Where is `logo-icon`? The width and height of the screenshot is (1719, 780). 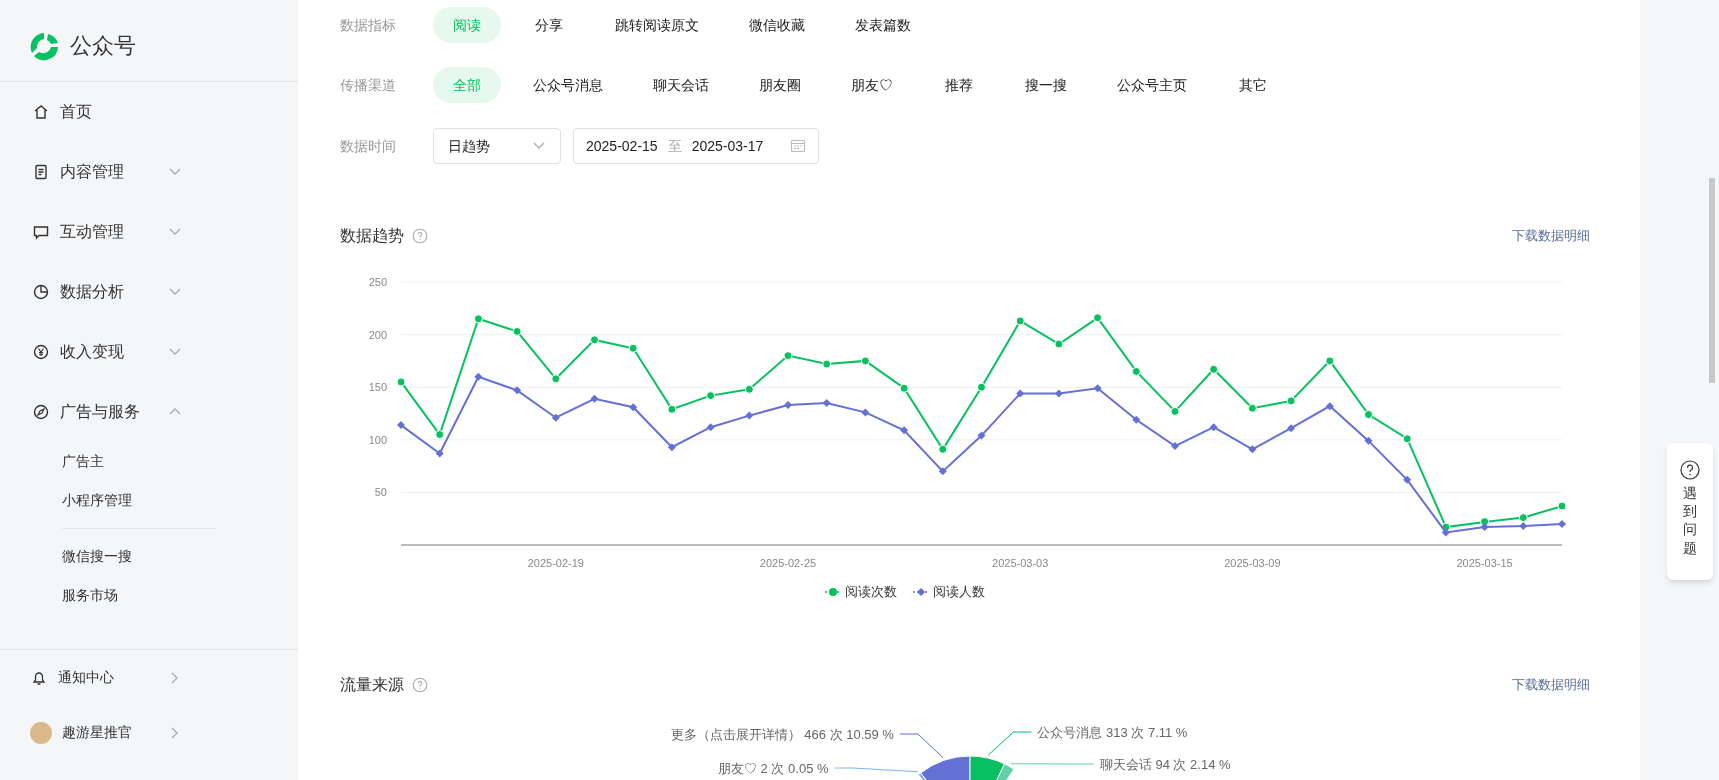 logo-icon is located at coordinates (44, 45).